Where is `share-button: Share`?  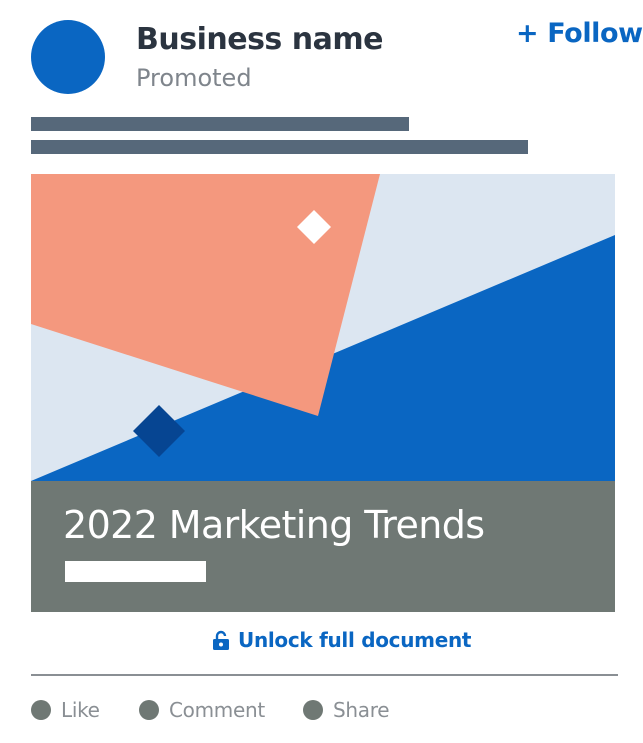 share-button: Share is located at coordinates (346, 710).